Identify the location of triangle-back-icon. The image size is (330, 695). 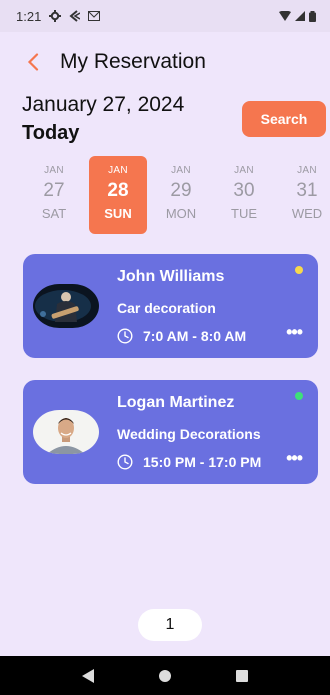
(88, 675).